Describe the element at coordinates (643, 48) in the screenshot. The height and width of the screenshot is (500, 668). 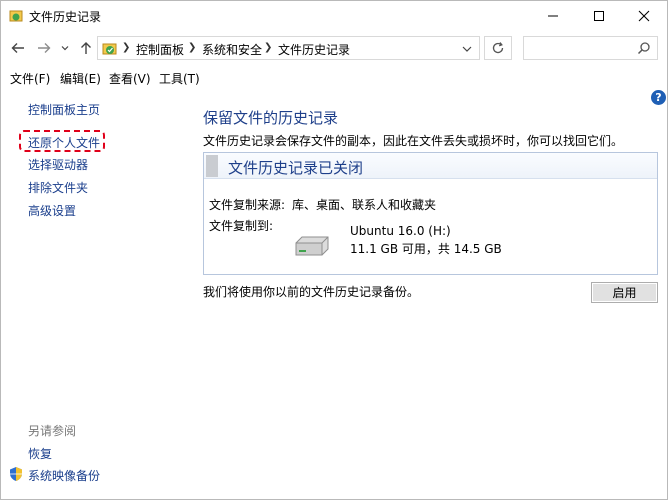
I see `search-icon` at that location.